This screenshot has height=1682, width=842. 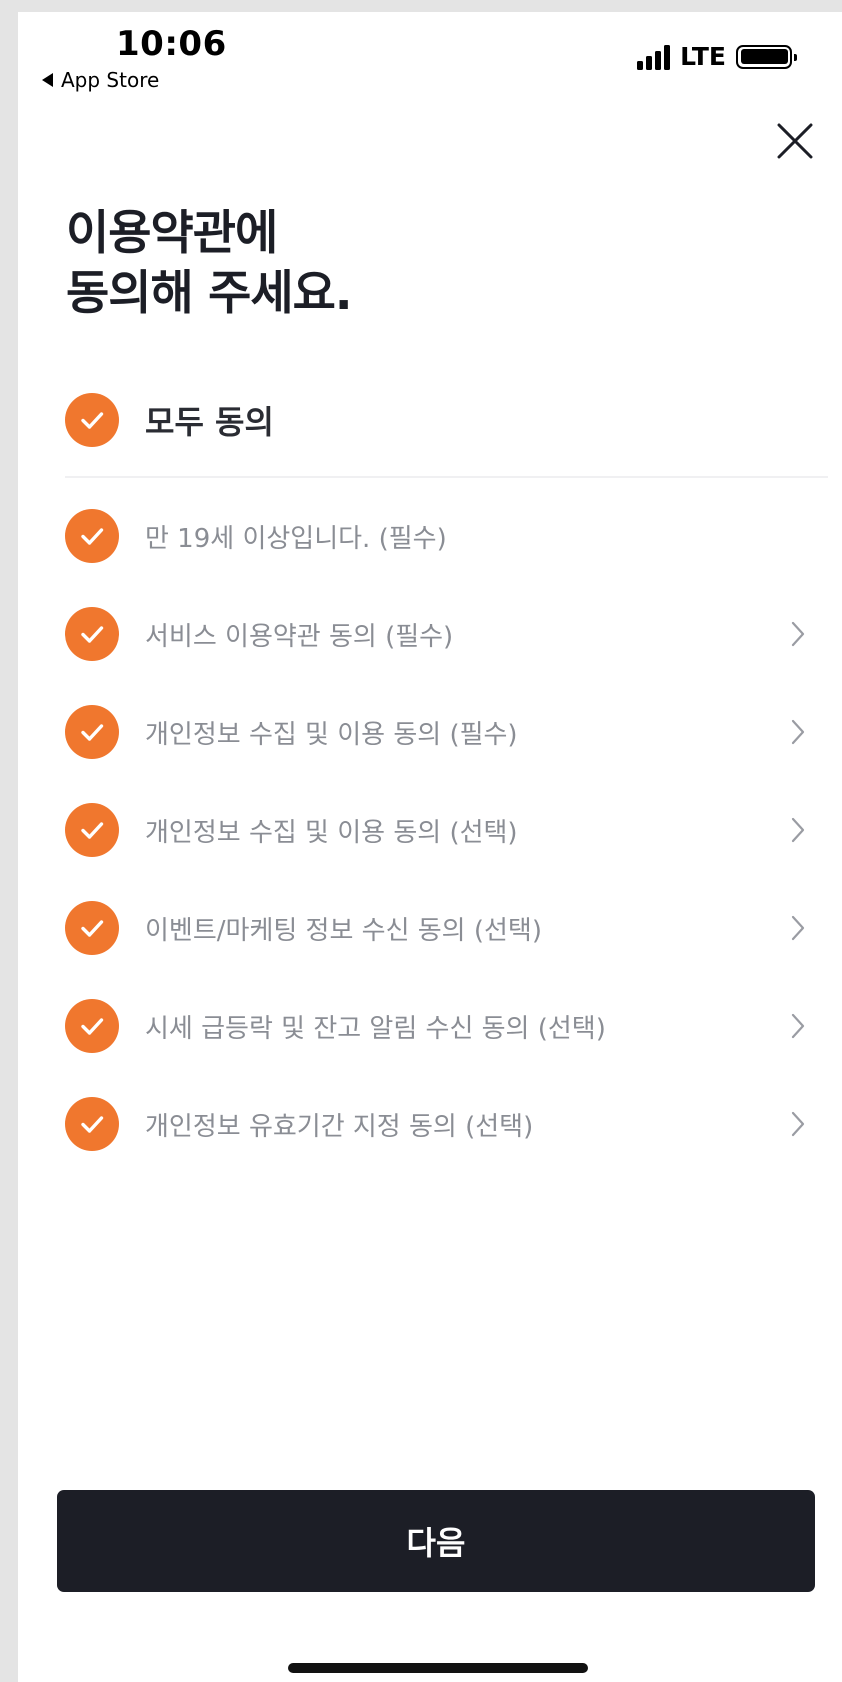 I want to click on agree-all-label: 모두 동의, so click(x=209, y=422).